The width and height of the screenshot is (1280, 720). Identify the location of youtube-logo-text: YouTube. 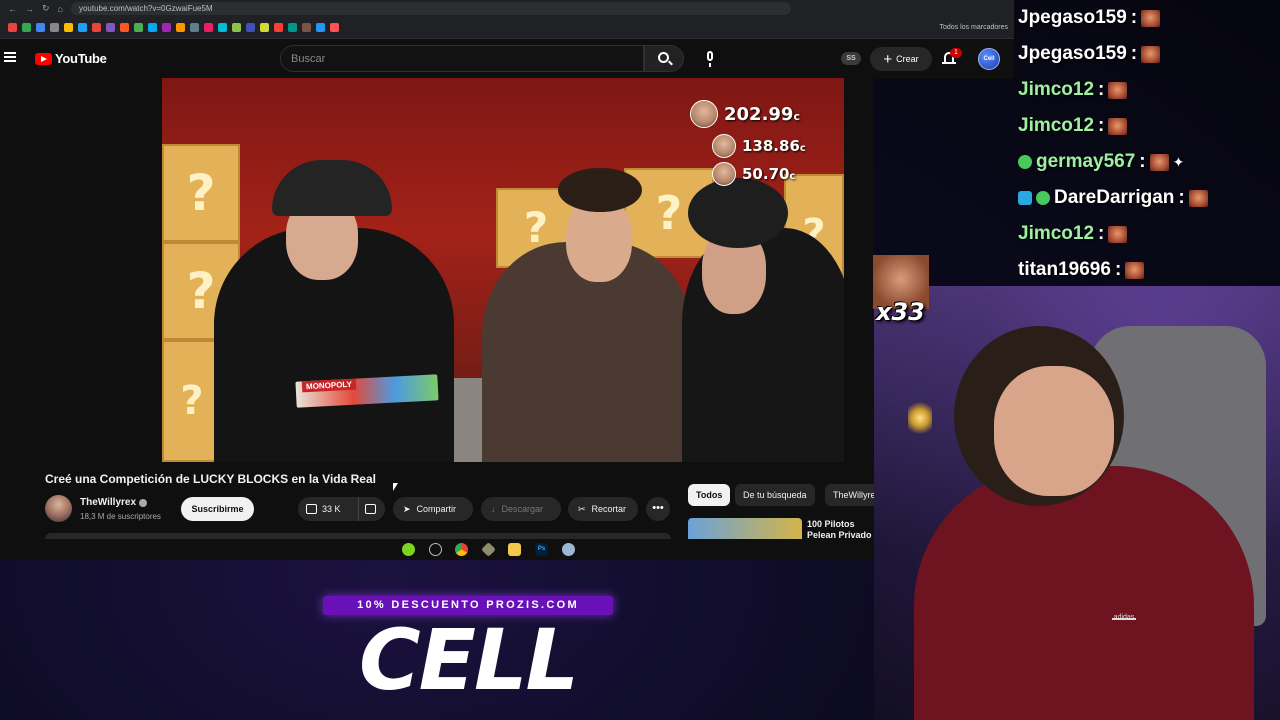
(81, 58).